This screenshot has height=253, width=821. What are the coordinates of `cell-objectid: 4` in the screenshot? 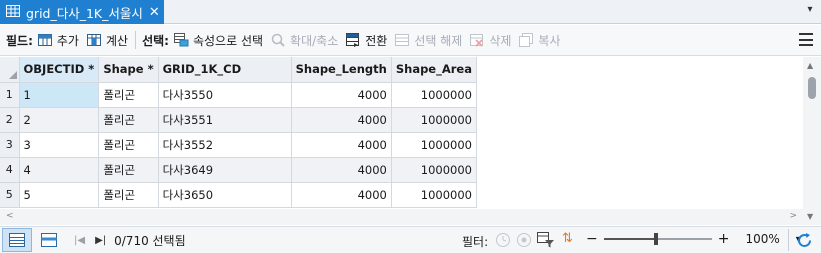 It's located at (59, 170).